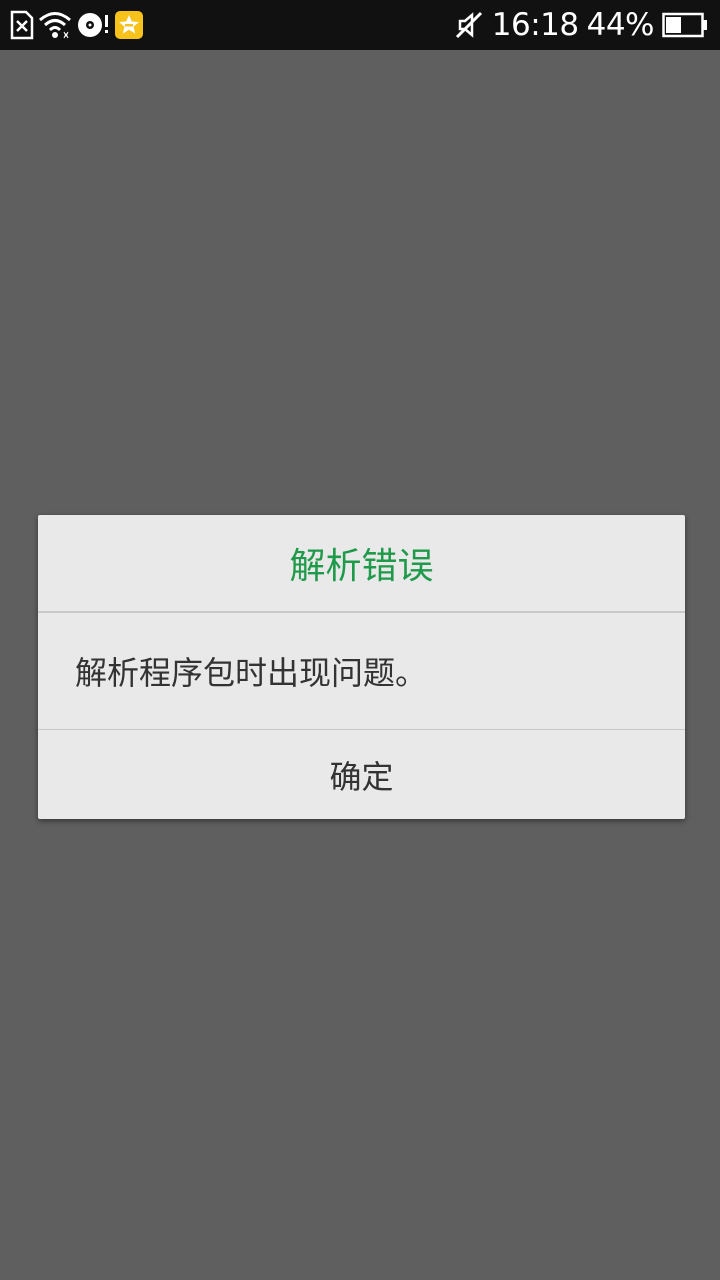 This screenshot has width=720, height=1280. I want to click on clock: 16:18, so click(535, 25).